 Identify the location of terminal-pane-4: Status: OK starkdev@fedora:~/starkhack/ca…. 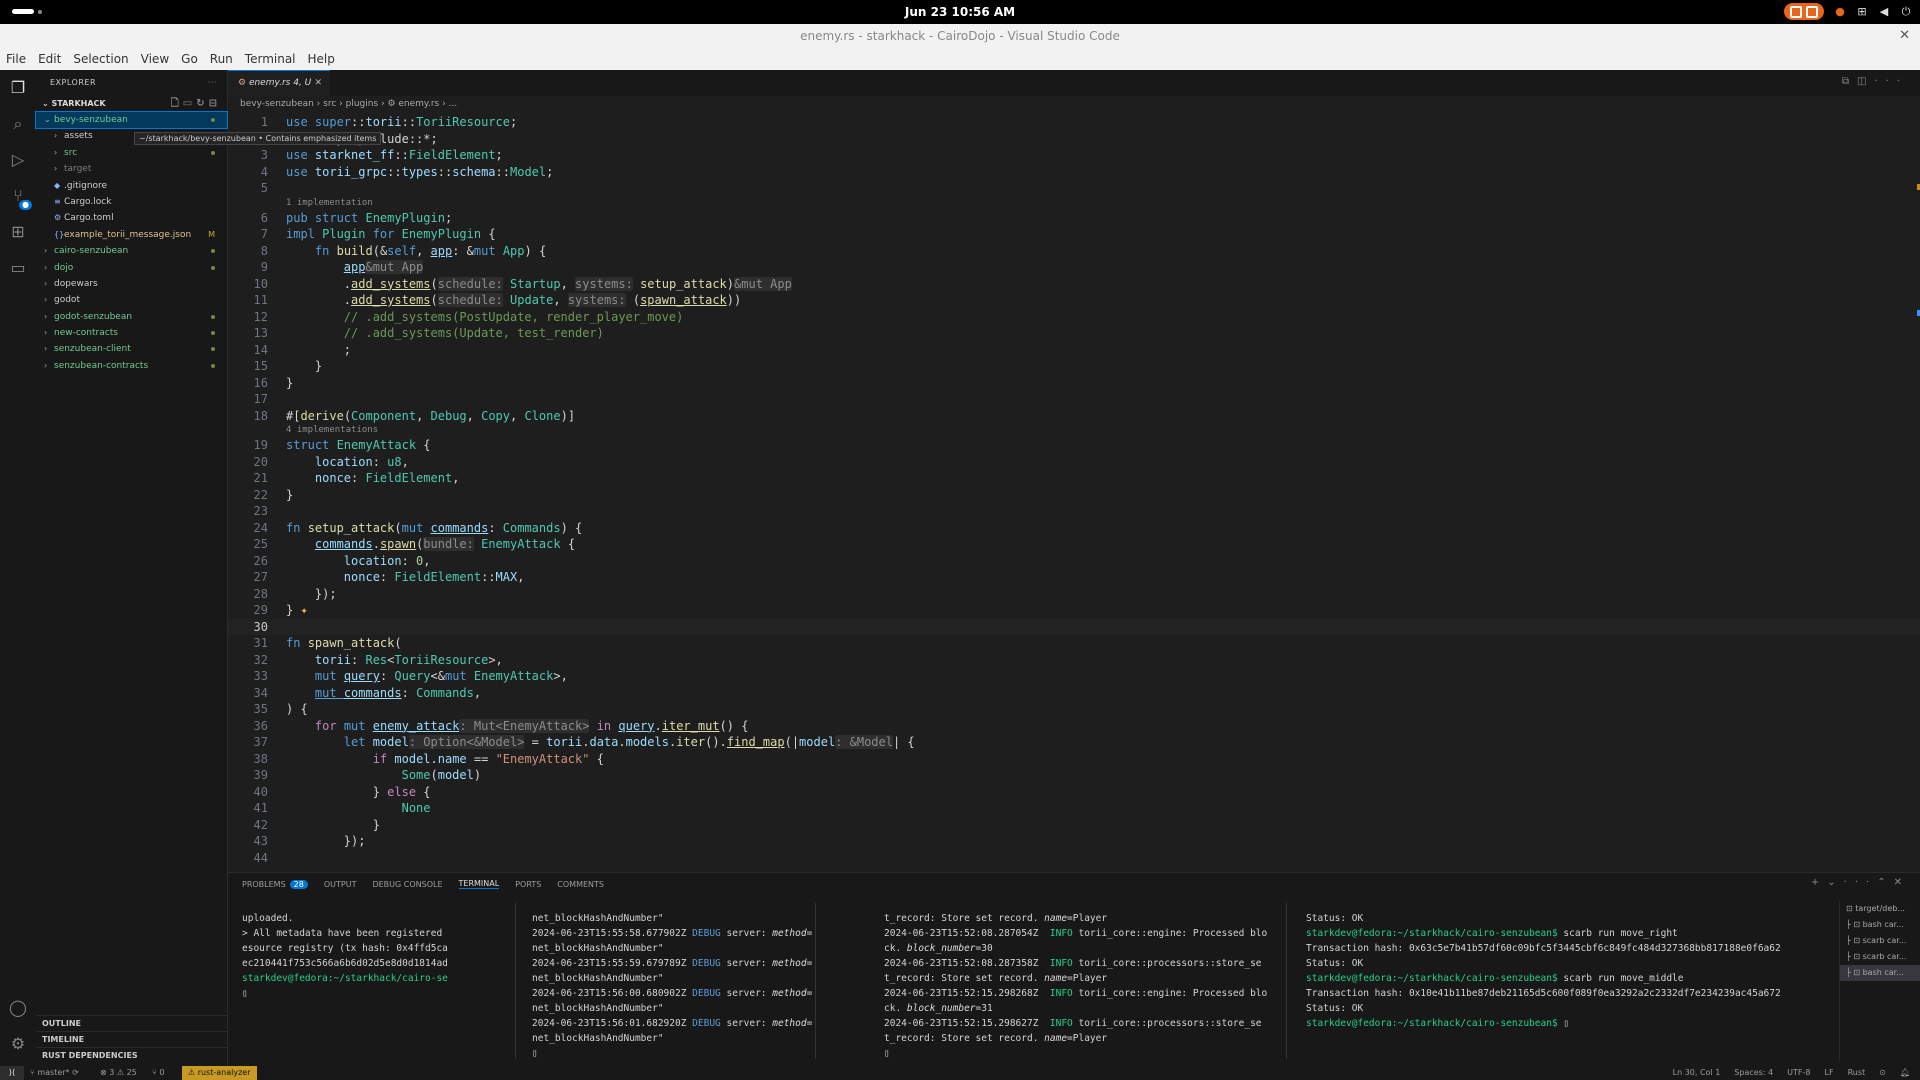
(1566, 986).